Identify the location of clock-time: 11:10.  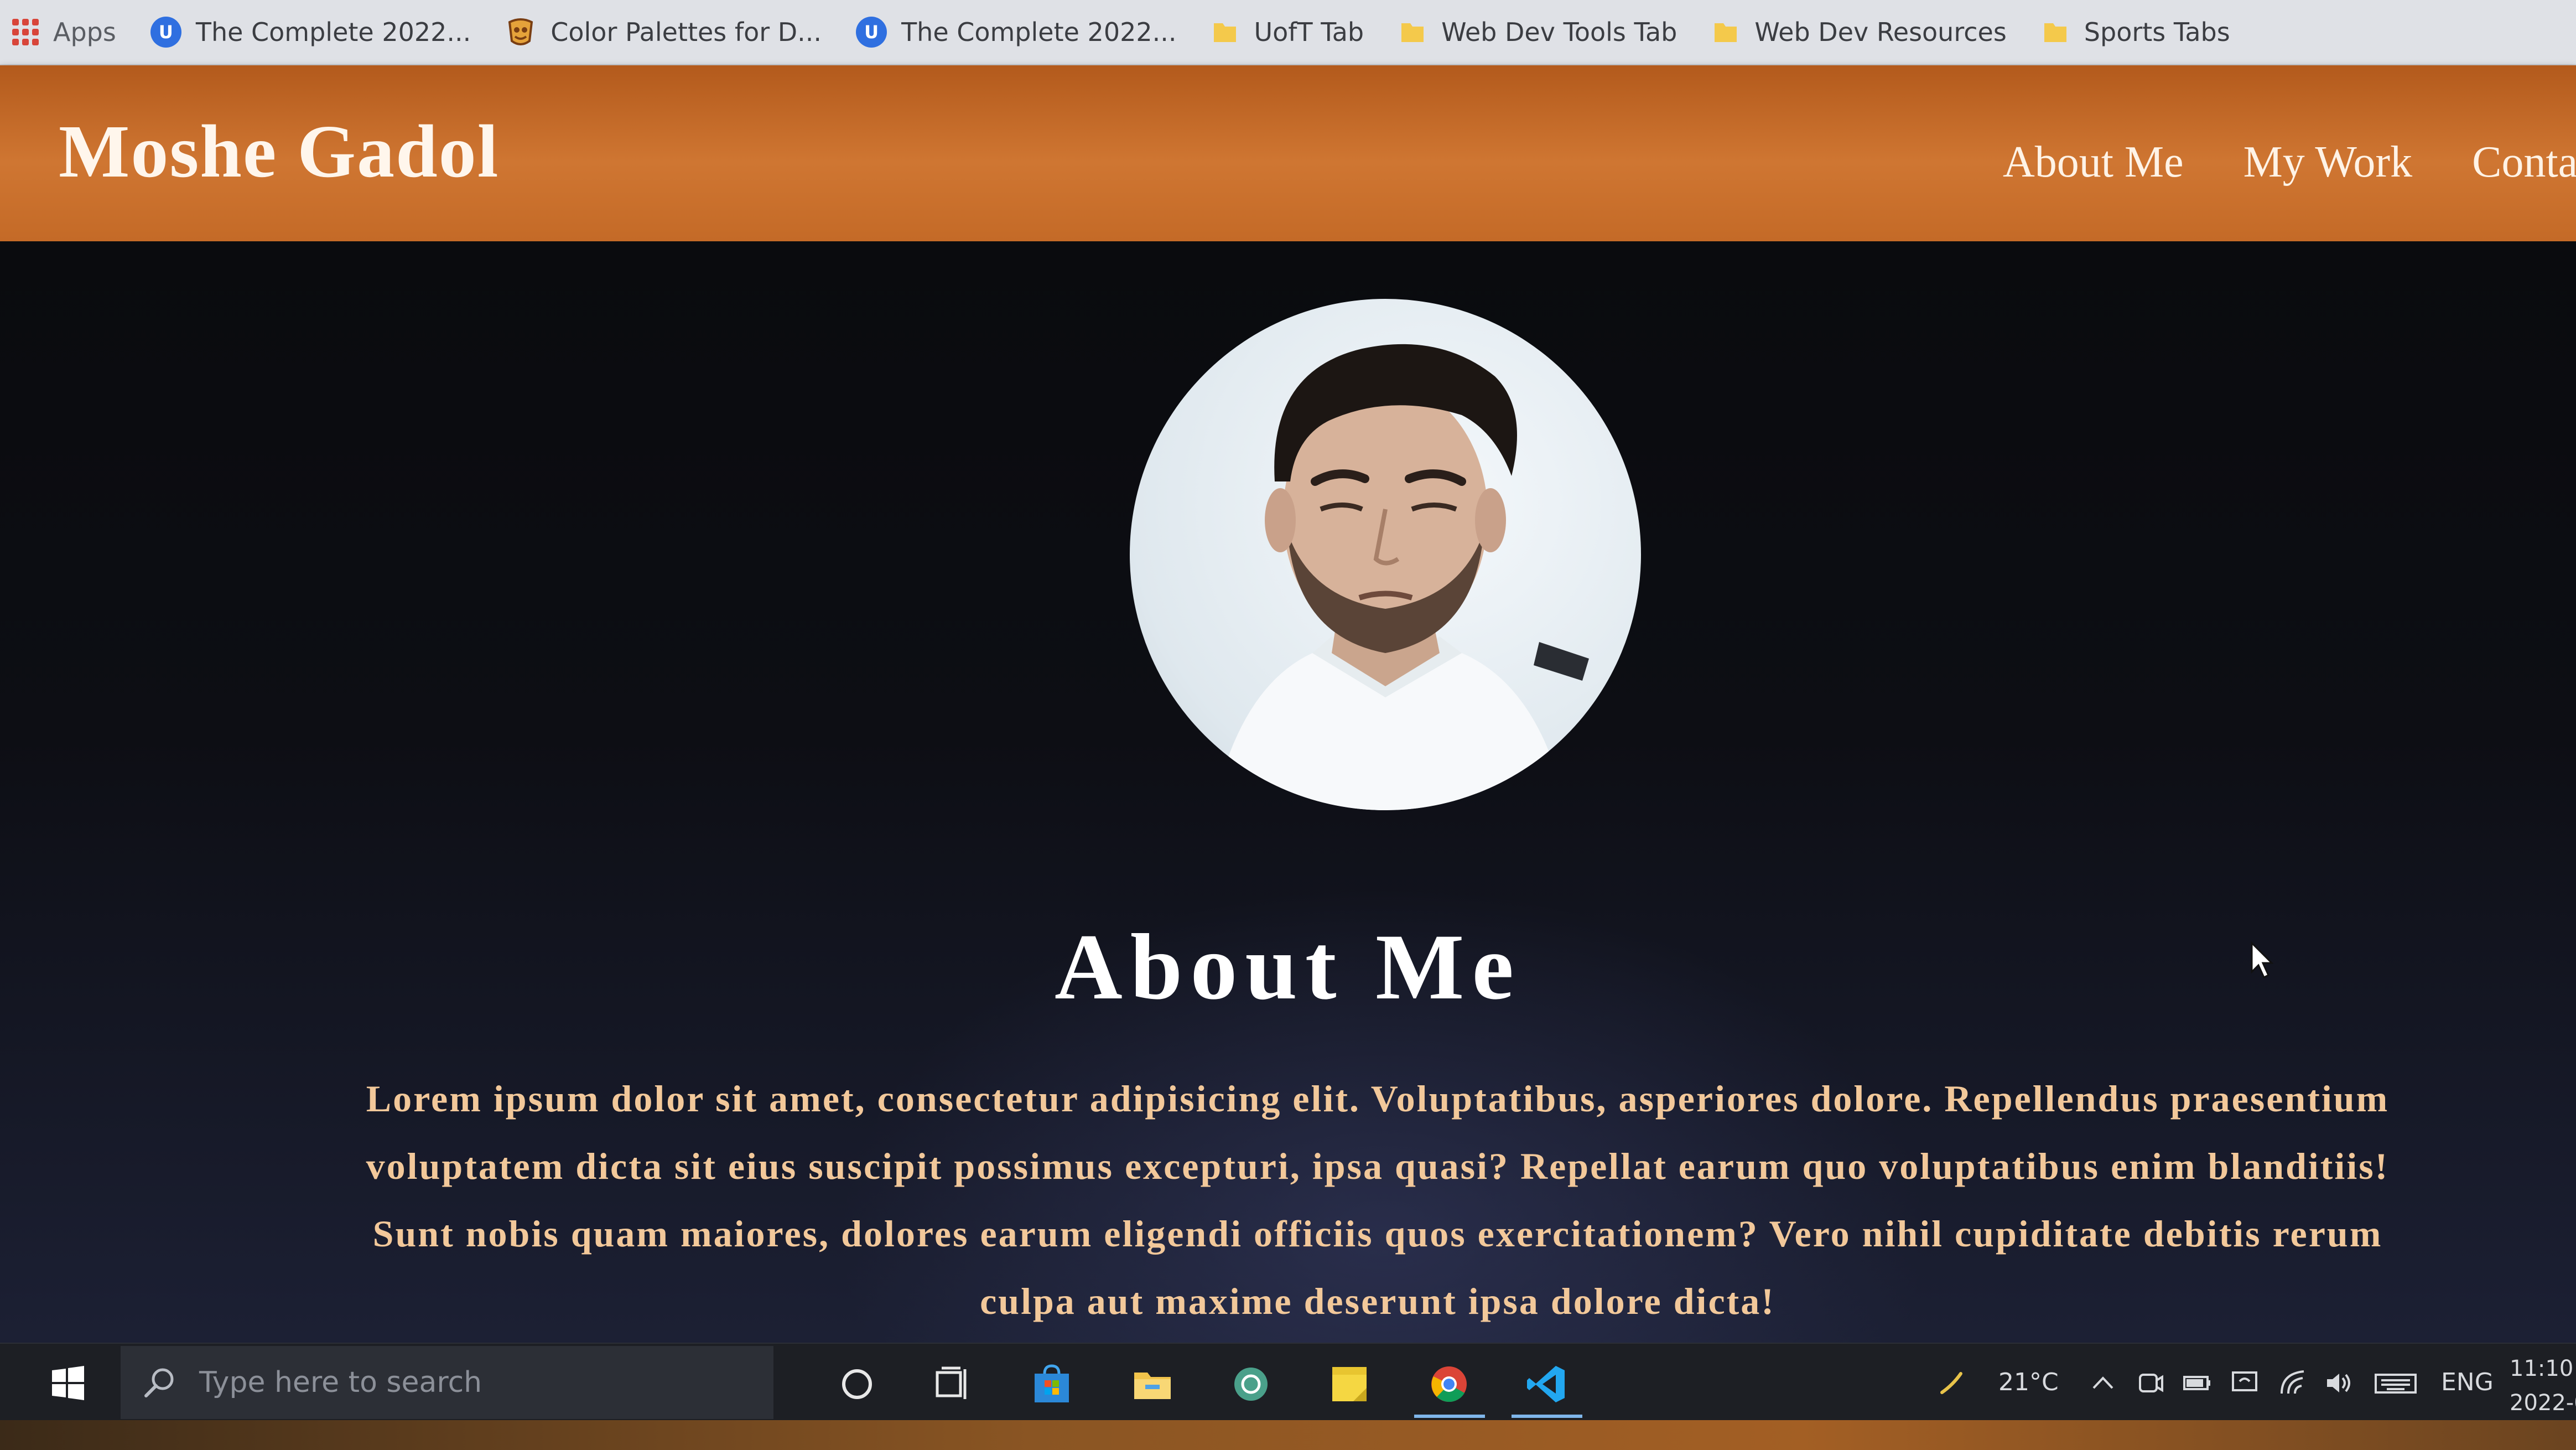
(2542, 1368).